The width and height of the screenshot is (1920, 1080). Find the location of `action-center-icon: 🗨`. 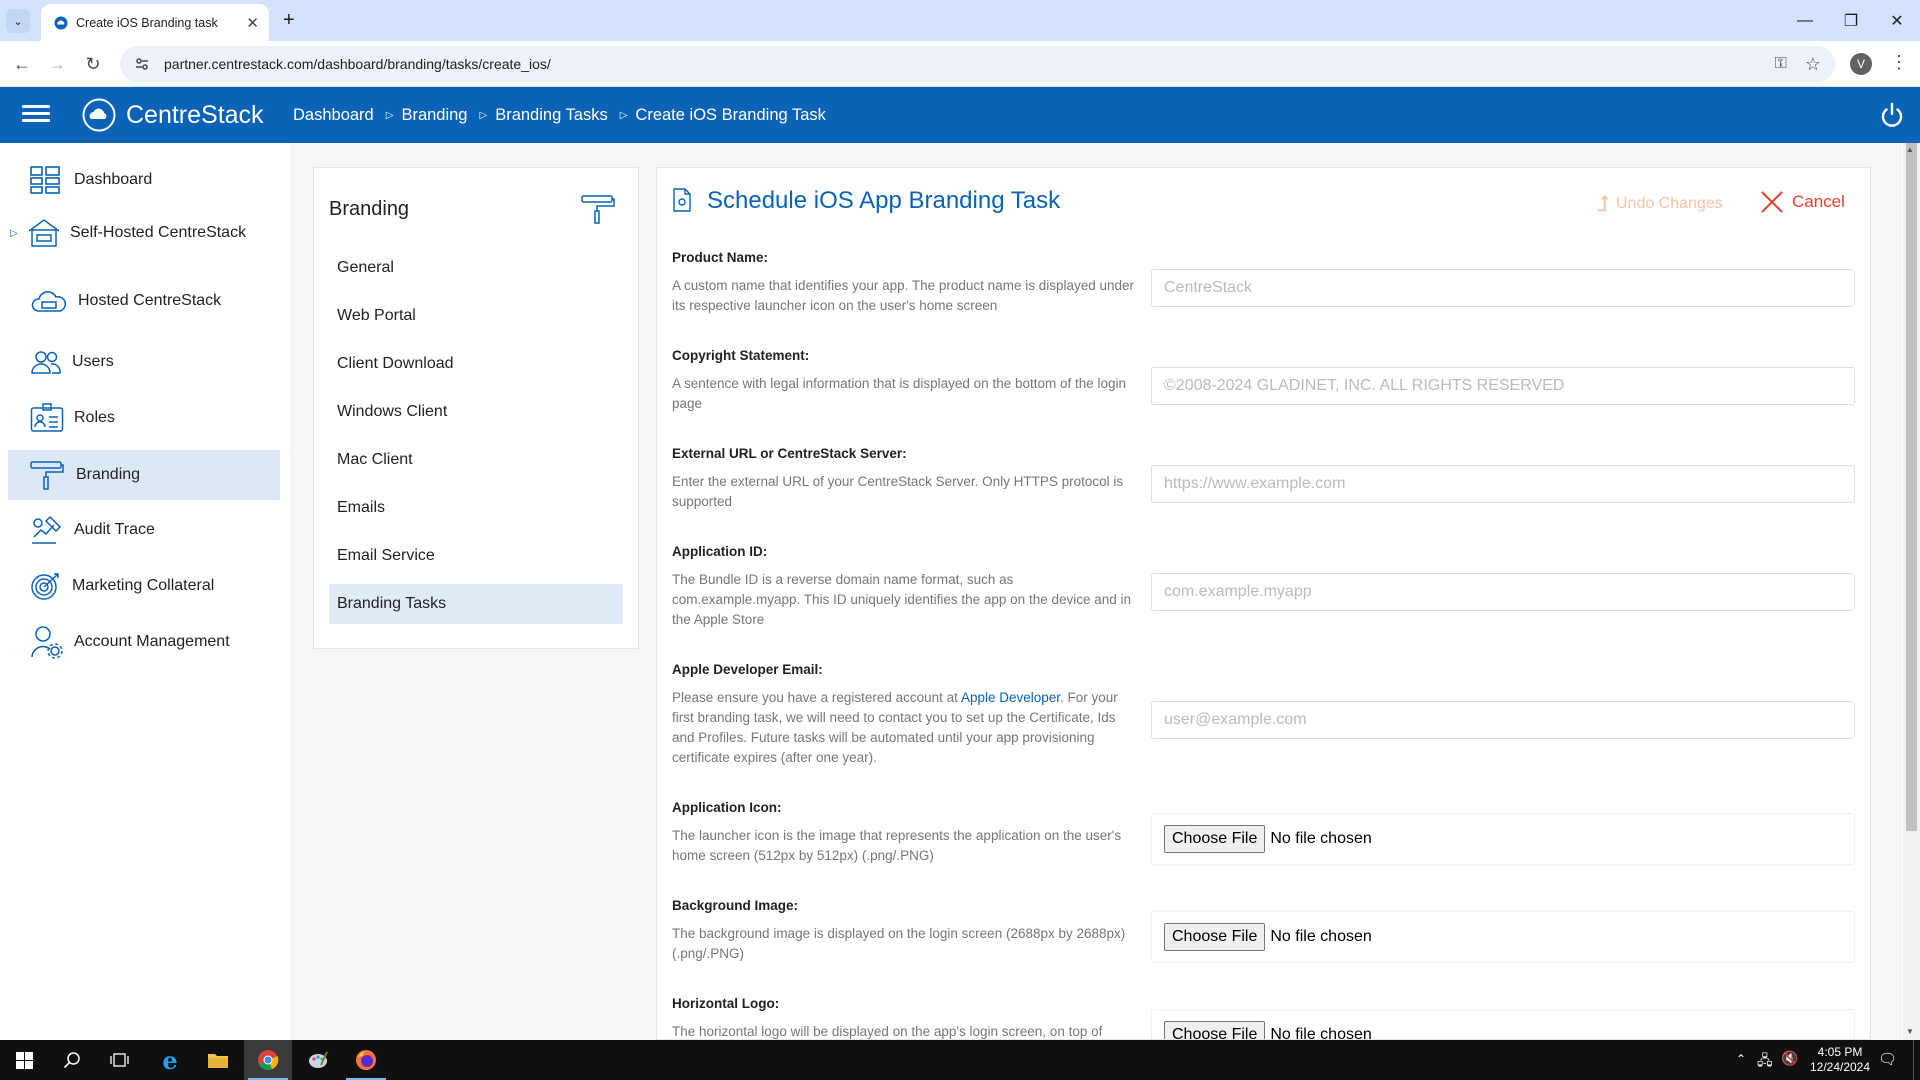

action-center-icon: 🗨 is located at coordinates (1887, 1059).